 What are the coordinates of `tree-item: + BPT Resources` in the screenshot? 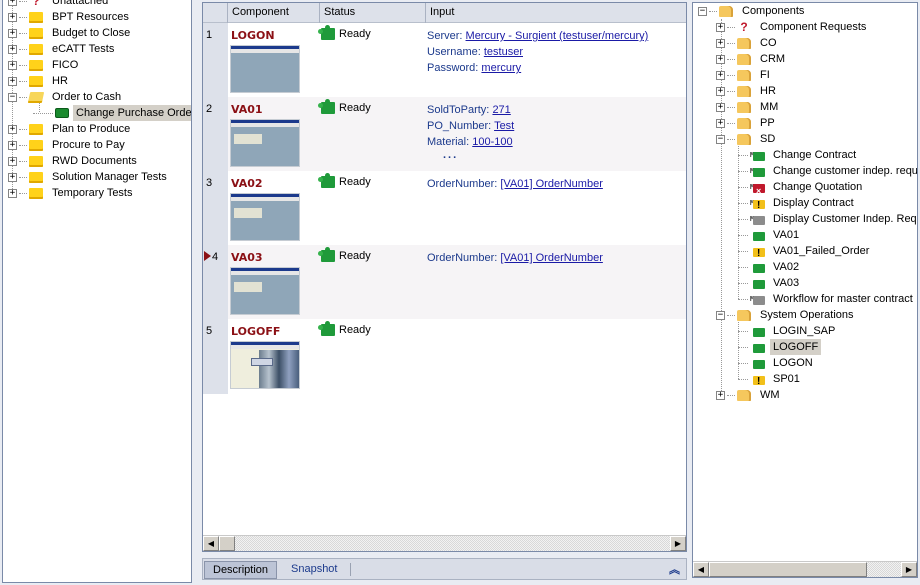 It's located at (97, 17).